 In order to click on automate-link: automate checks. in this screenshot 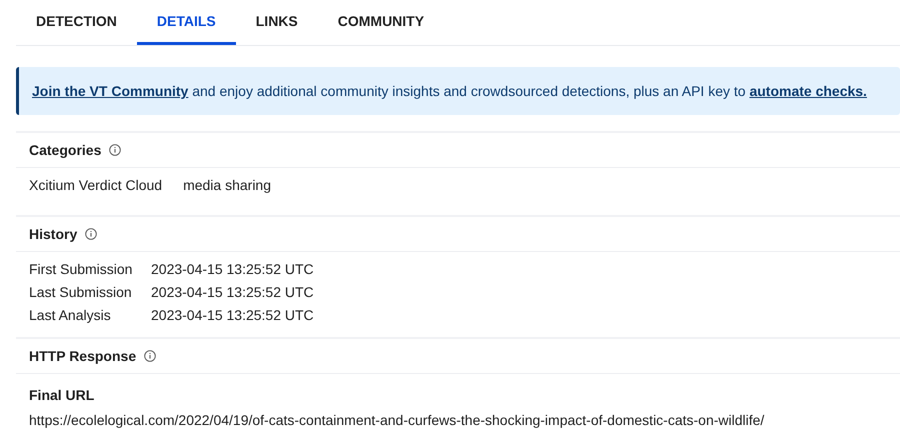, I will do `click(808, 91)`.